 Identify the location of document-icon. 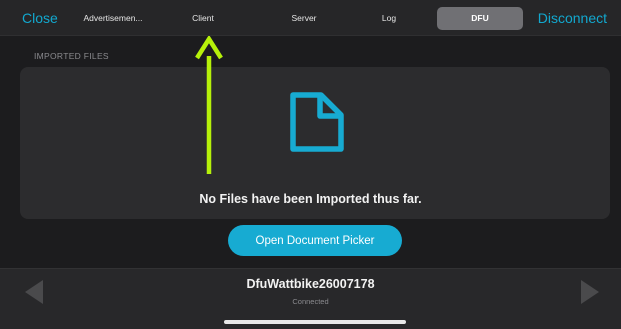
(317, 122).